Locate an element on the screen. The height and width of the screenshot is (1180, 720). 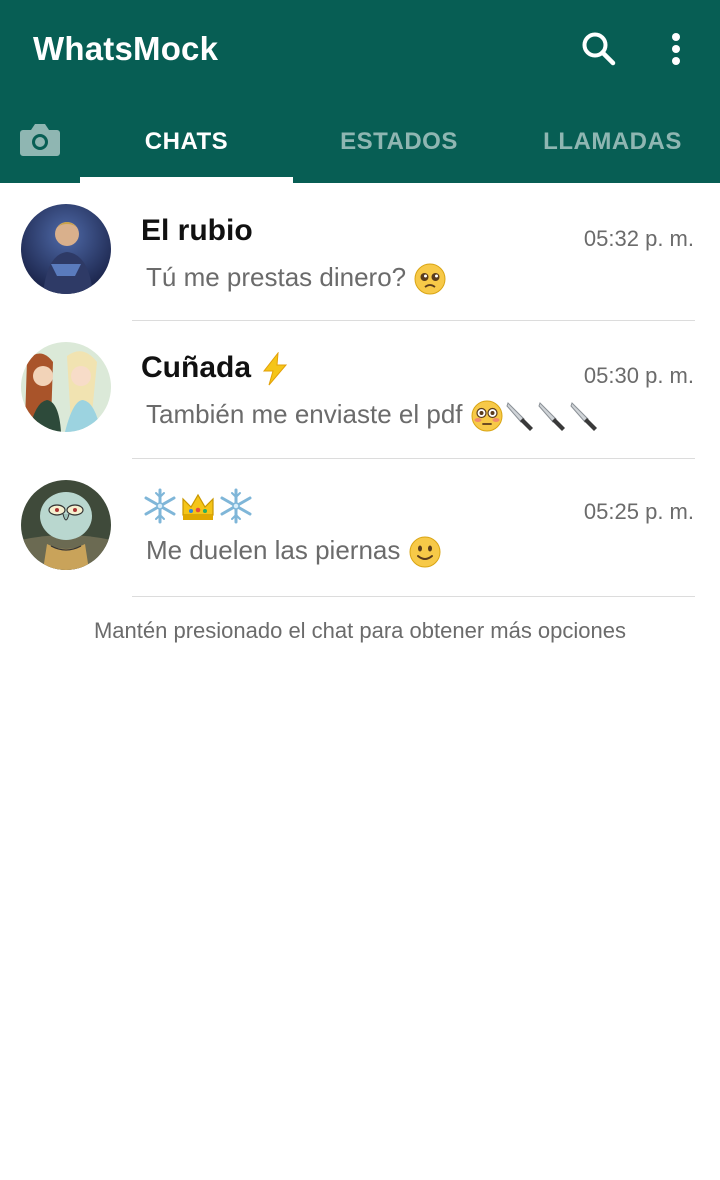
more-options-button is located at coordinates (676, 49).